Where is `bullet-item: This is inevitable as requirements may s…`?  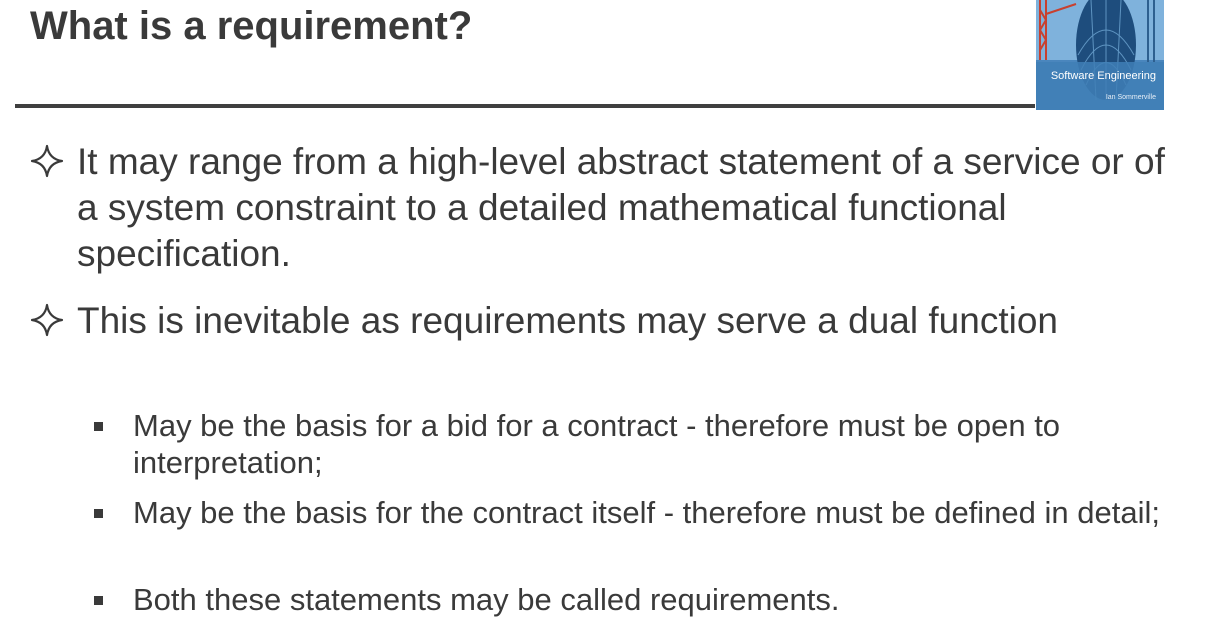 bullet-item: This is inevitable as requirements may s… is located at coordinates (600, 321).